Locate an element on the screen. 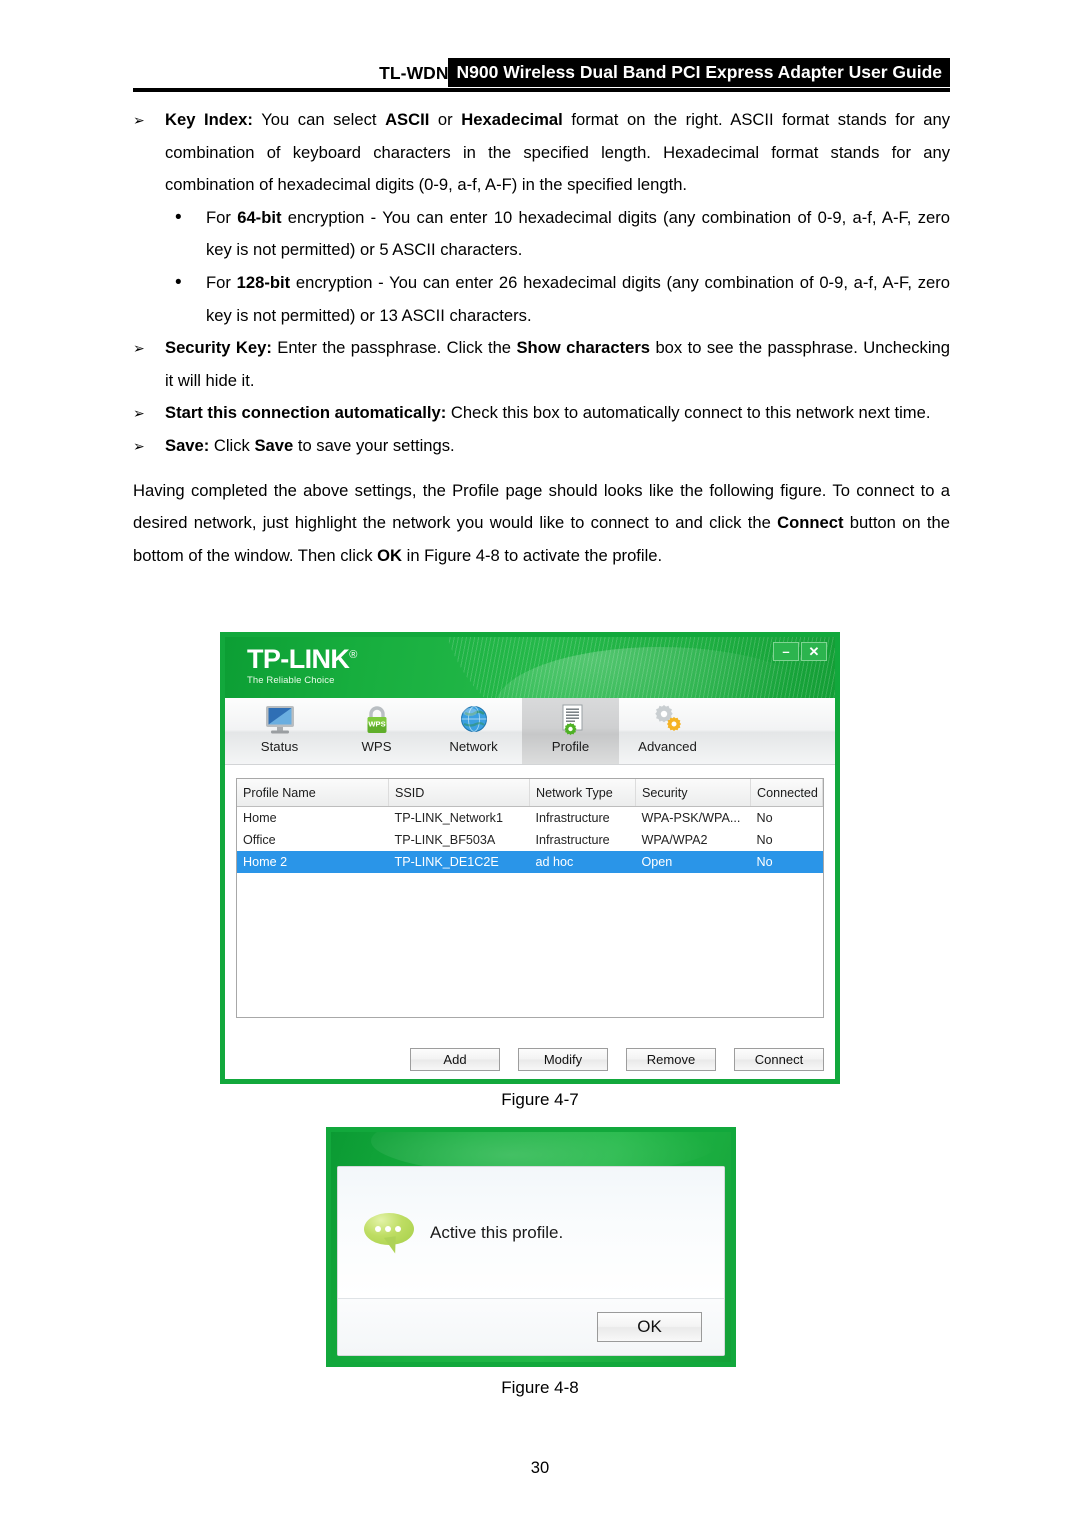 The image size is (1080, 1527). column-header-network-type: Network Type is located at coordinates (582, 793).